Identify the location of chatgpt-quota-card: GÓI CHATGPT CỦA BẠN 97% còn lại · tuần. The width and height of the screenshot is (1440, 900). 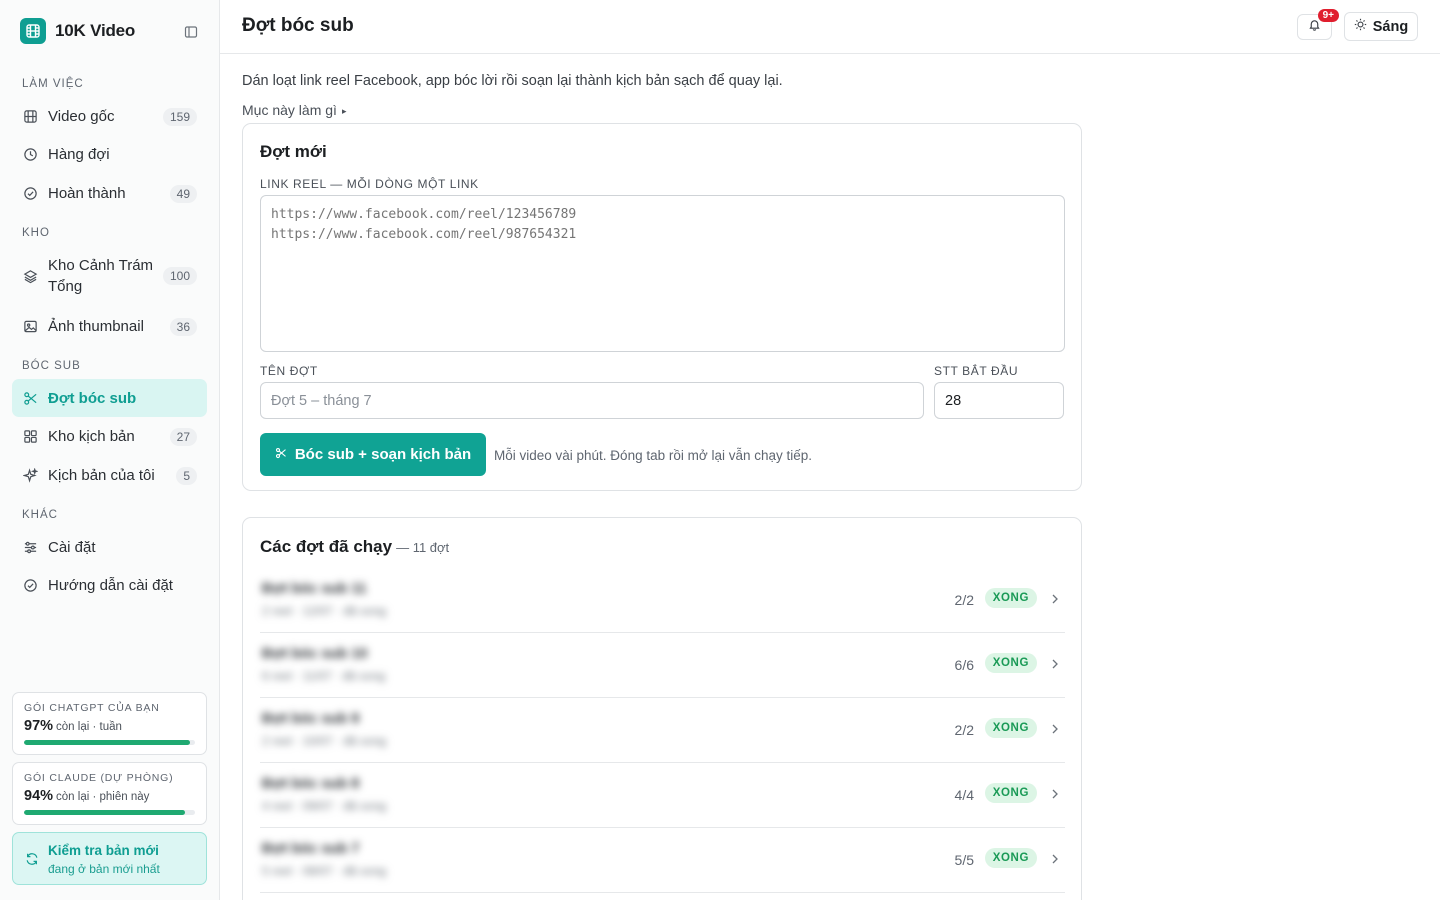
(109, 723).